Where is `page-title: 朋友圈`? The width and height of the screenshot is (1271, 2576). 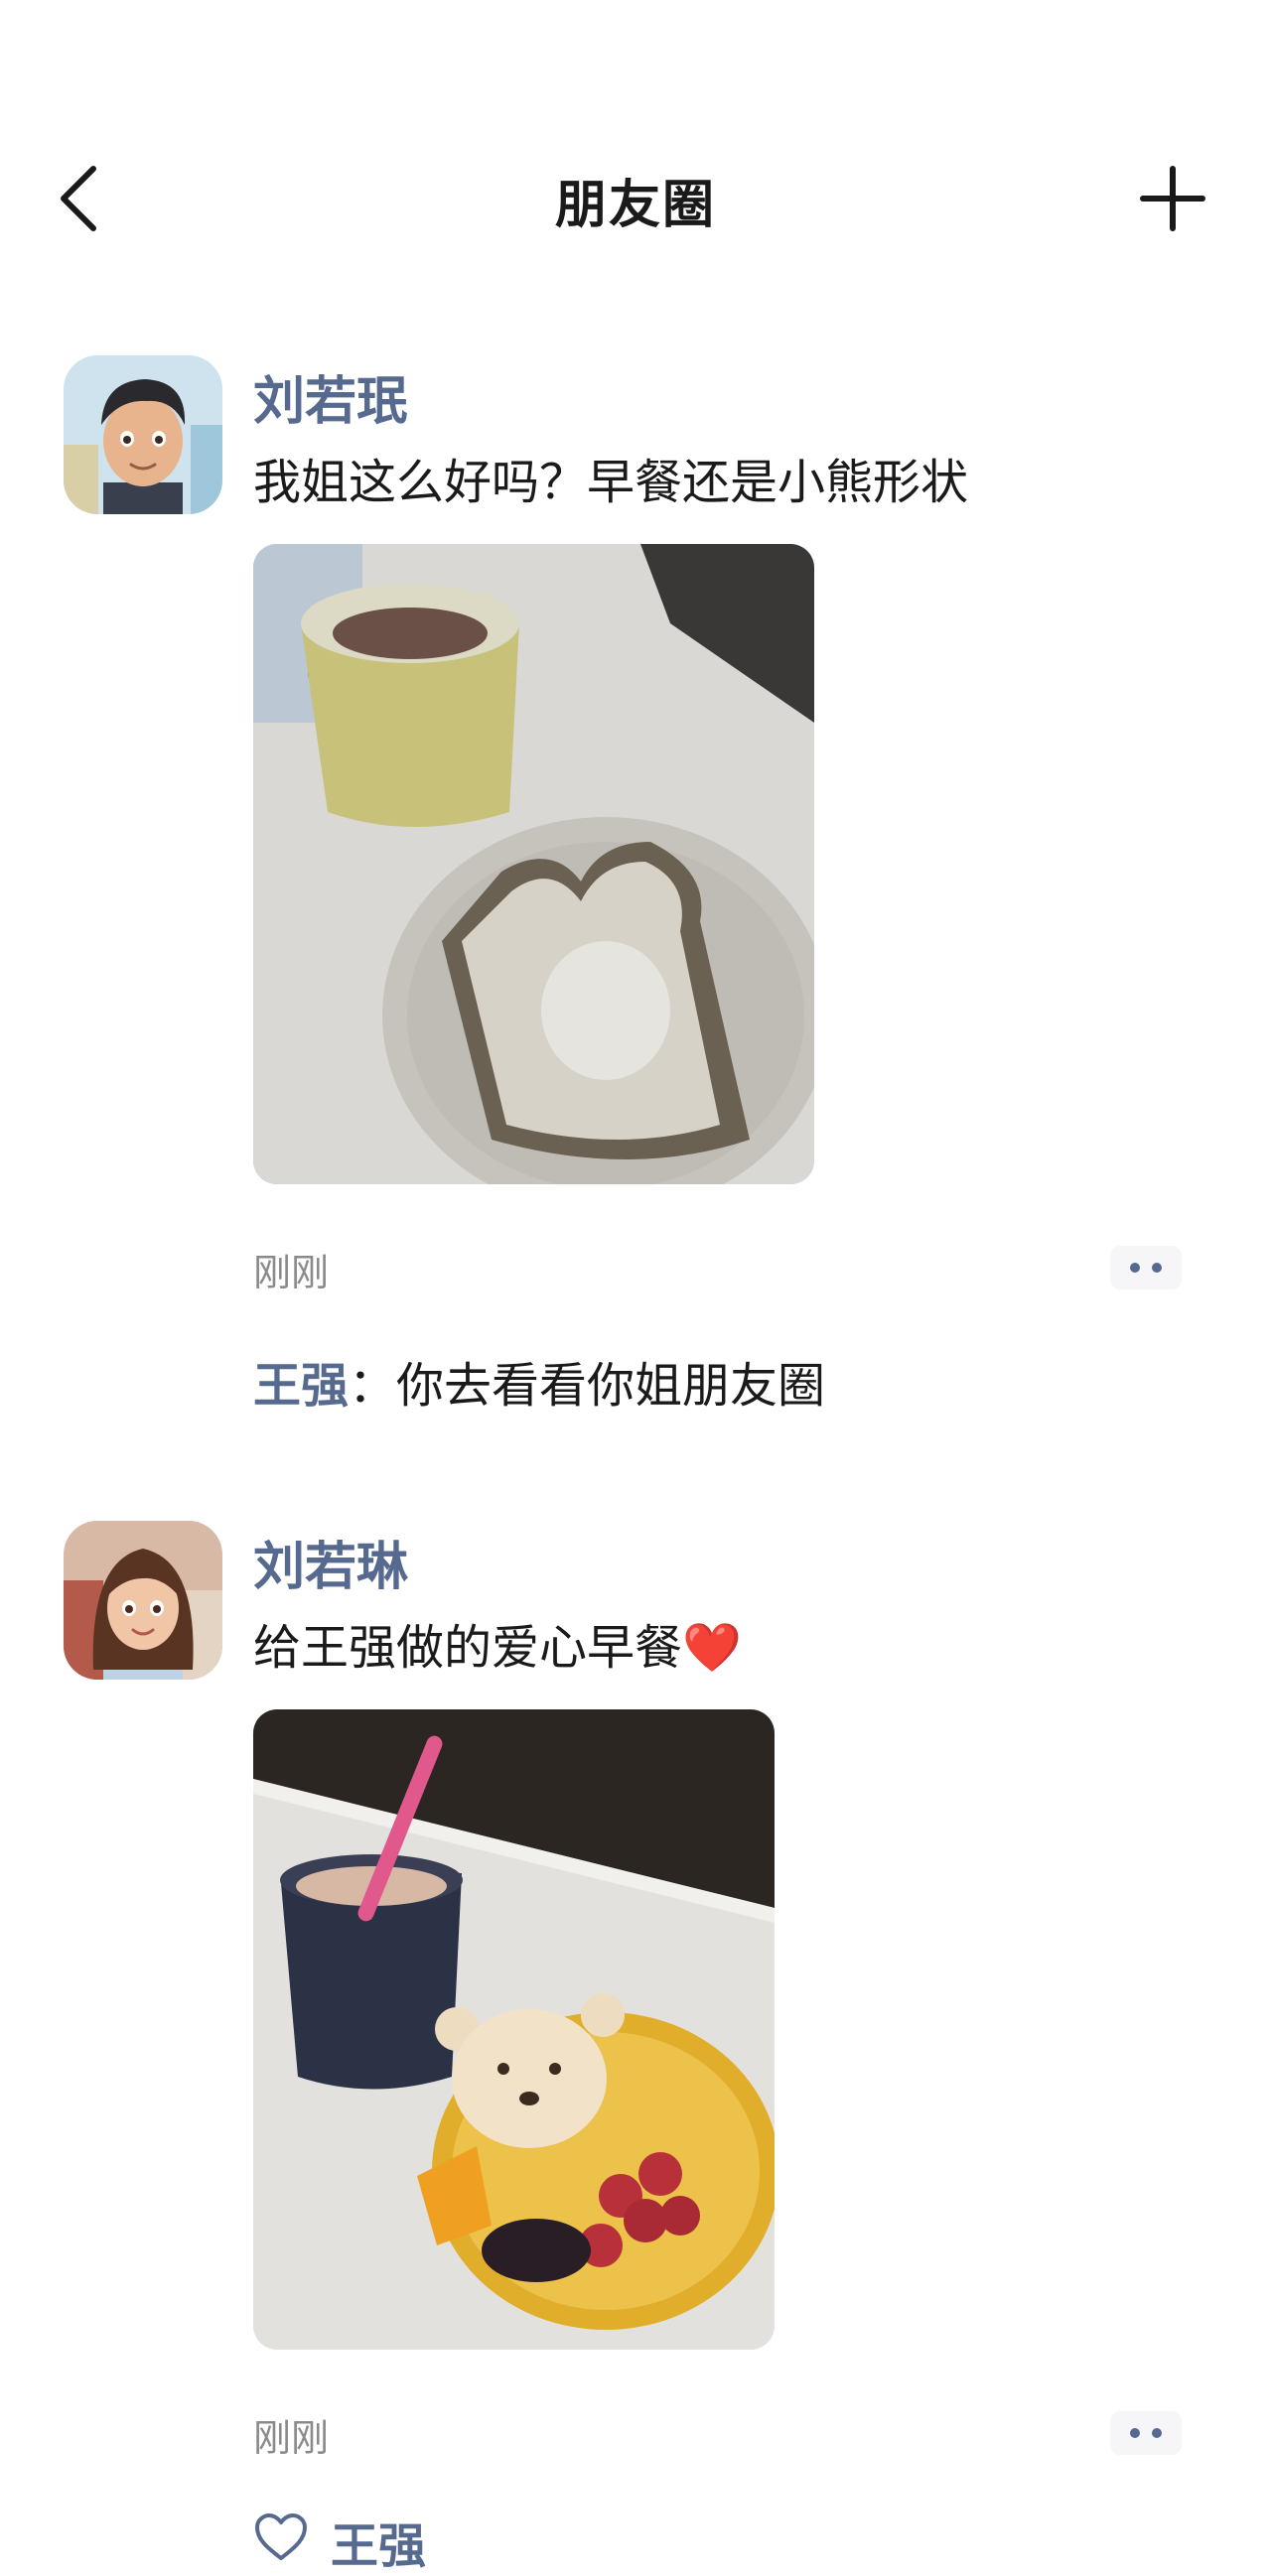 page-title: 朋友圈 is located at coordinates (635, 205).